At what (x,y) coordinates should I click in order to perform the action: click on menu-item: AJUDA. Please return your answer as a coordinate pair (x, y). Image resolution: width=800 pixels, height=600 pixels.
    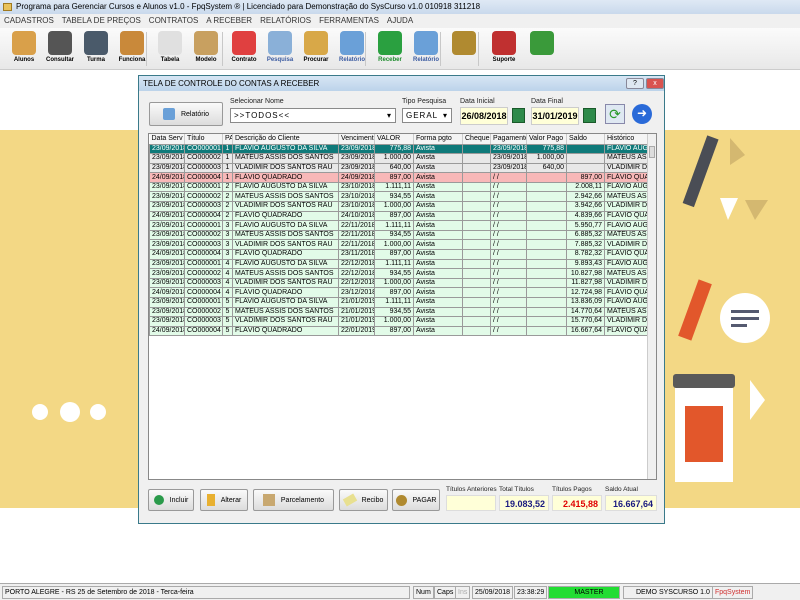
    Looking at the image, I should click on (400, 20).